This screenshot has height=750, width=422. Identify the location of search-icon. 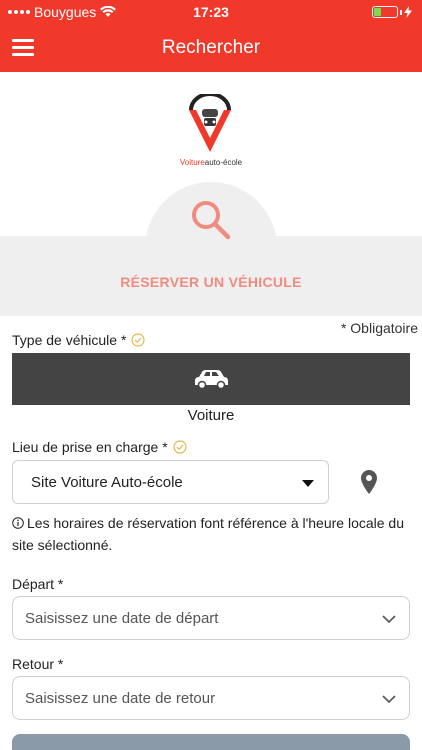
(211, 220).